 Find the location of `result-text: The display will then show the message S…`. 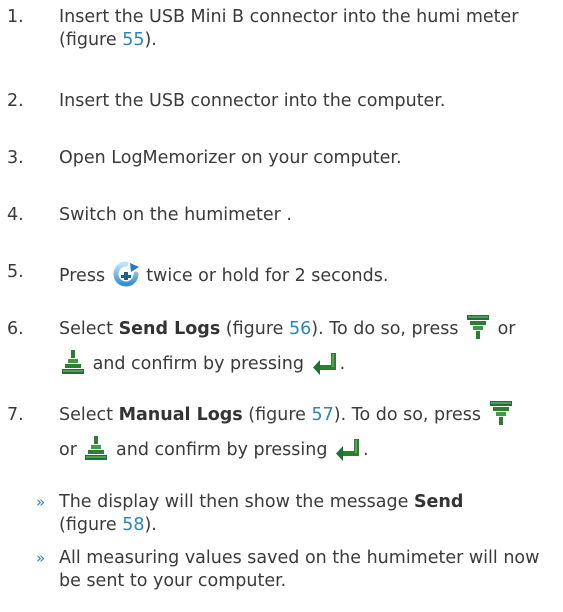

result-text: The display will then show the message S… is located at coordinates (261, 513).